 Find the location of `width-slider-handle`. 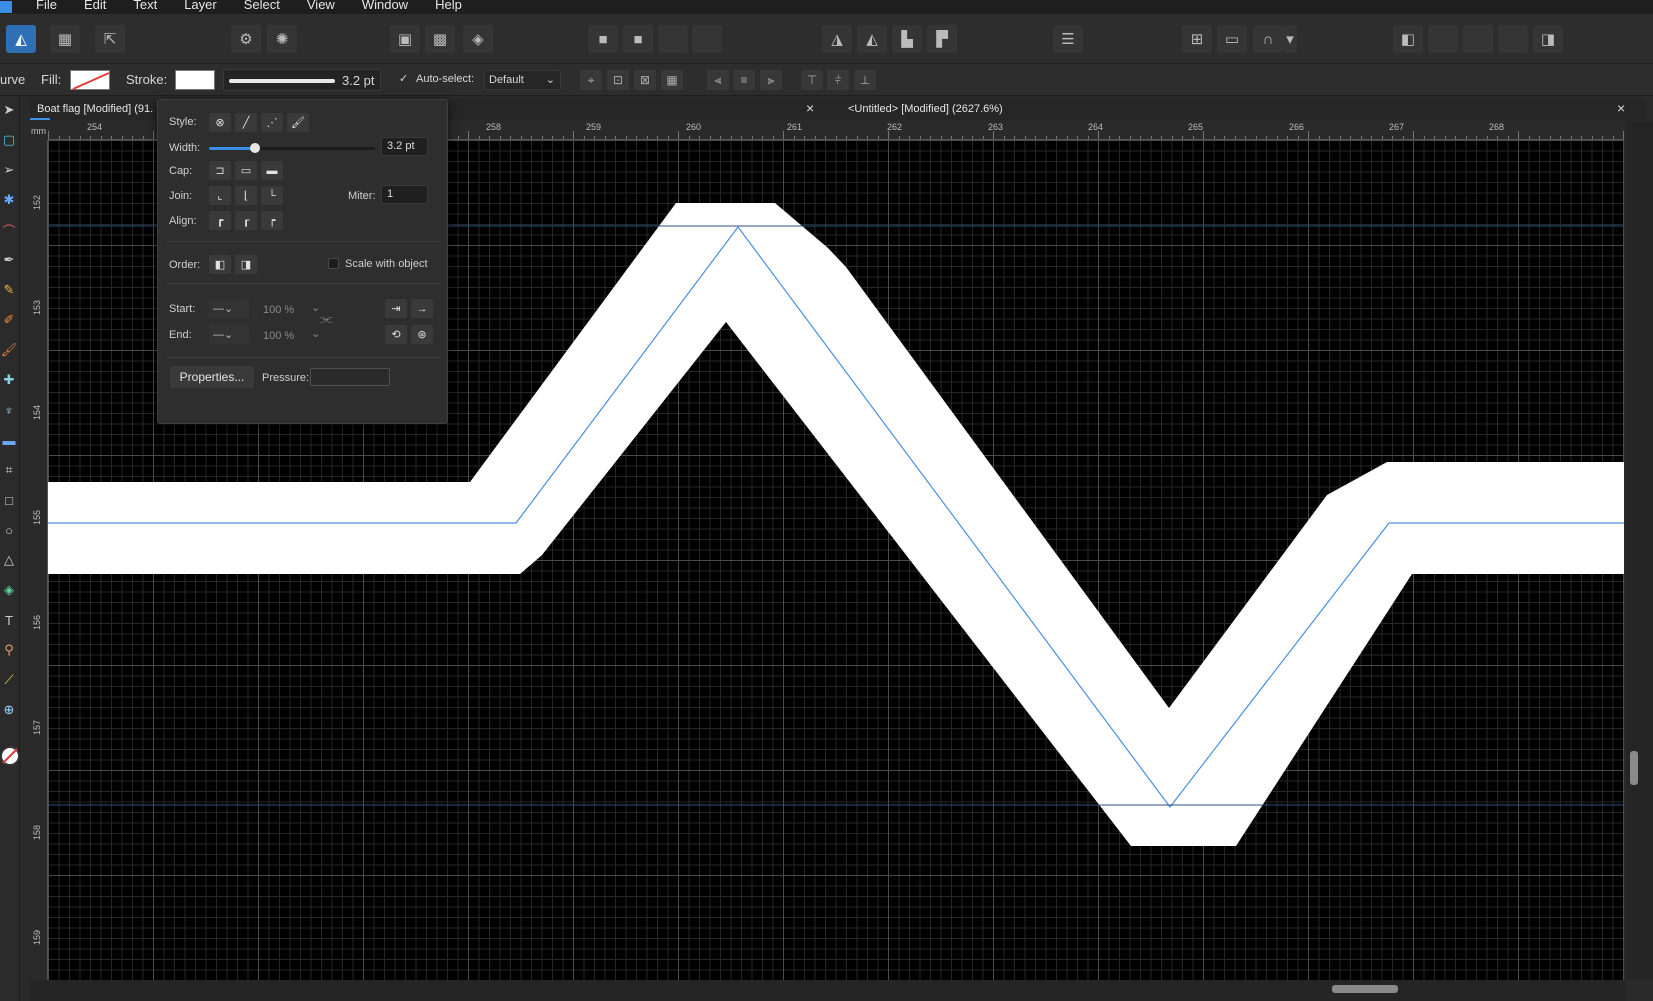

width-slider-handle is located at coordinates (255, 148).